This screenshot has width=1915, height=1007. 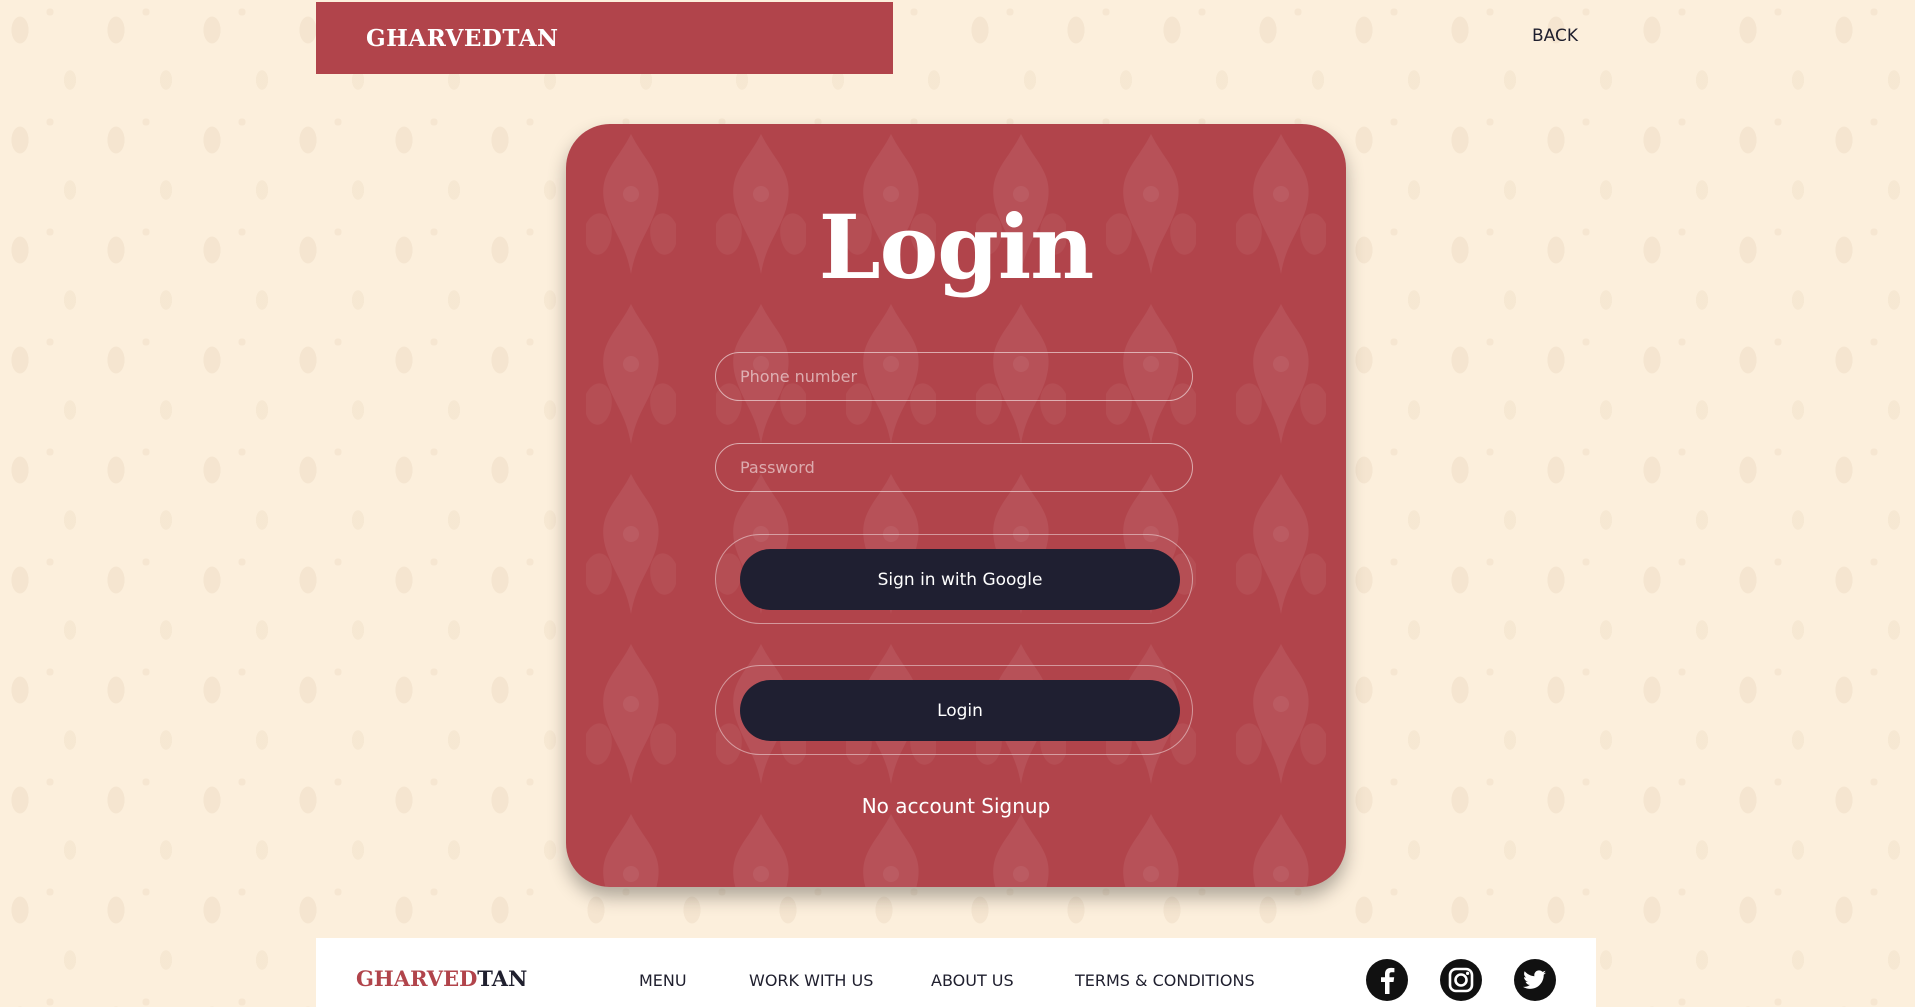 What do you see at coordinates (417, 978) in the screenshot?
I see `footer-logo-part1: GHARVED` at bounding box center [417, 978].